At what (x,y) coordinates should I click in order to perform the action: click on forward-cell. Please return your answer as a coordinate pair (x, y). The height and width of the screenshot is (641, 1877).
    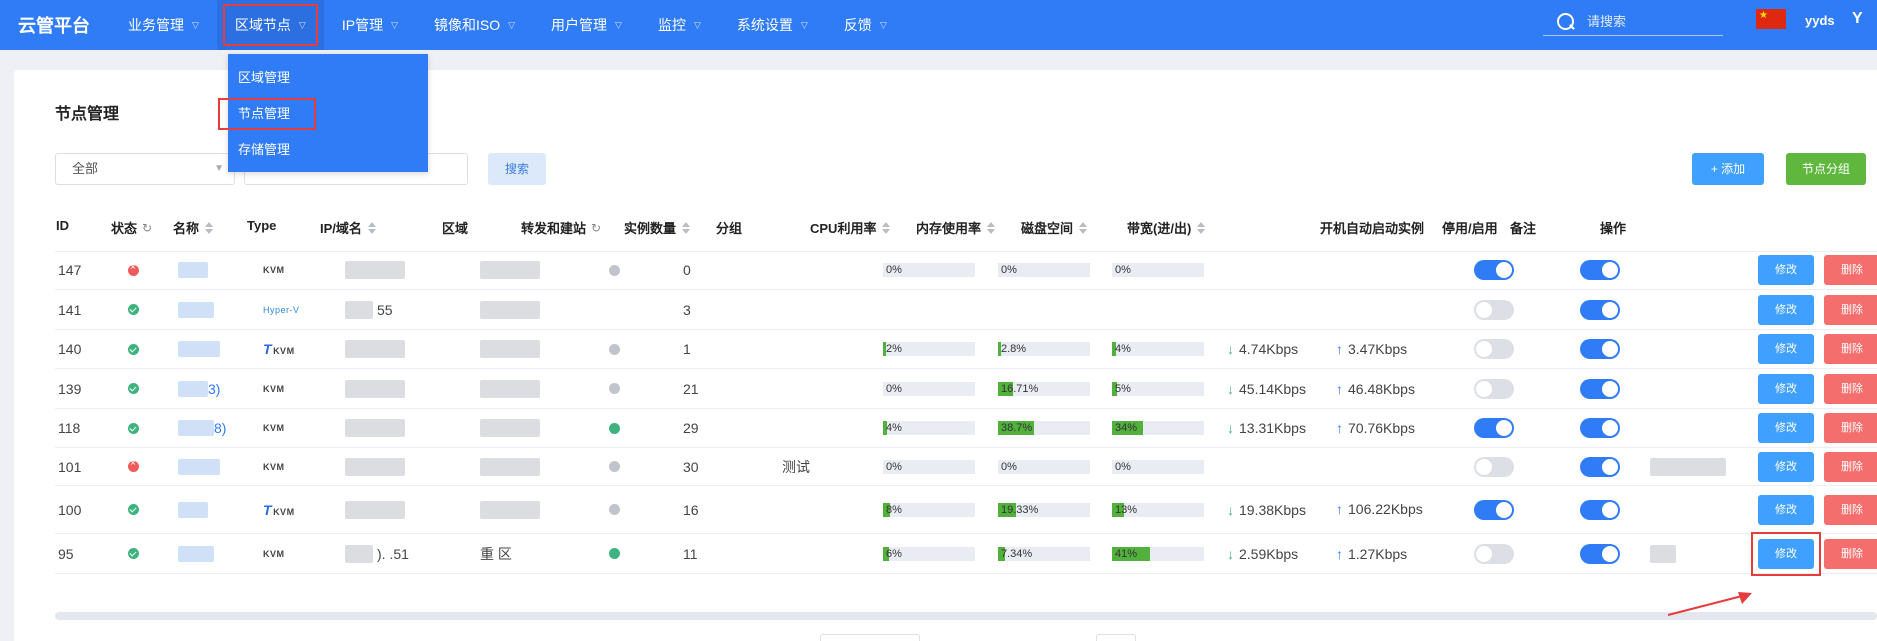
    Looking at the image, I should click on (614, 428).